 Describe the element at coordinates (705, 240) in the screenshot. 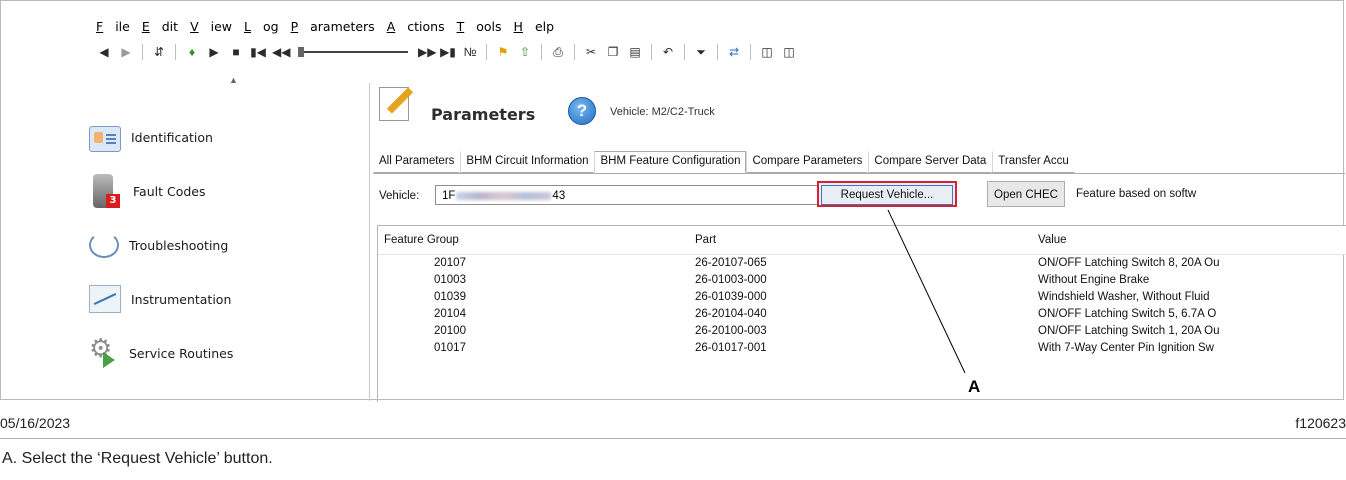

I see `column-header-part: Part` at that location.